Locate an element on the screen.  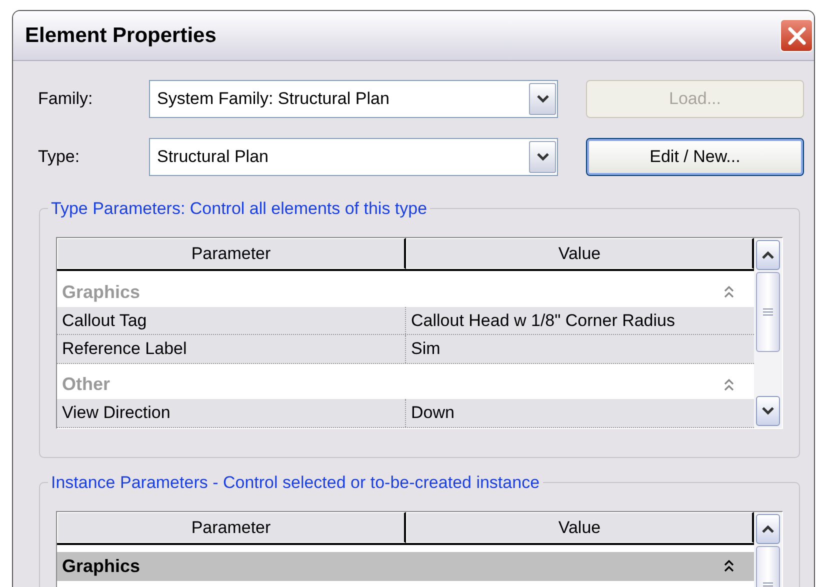
table-cell-text: Down is located at coordinates (433, 413).